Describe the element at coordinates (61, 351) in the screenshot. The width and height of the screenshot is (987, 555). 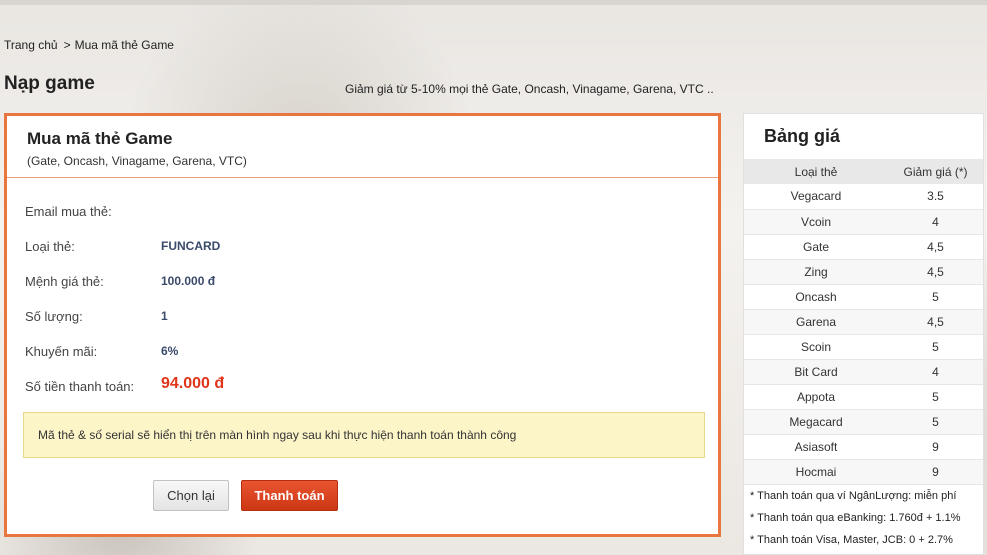
I see `promotion-label: Khuyến mãi:` at that location.